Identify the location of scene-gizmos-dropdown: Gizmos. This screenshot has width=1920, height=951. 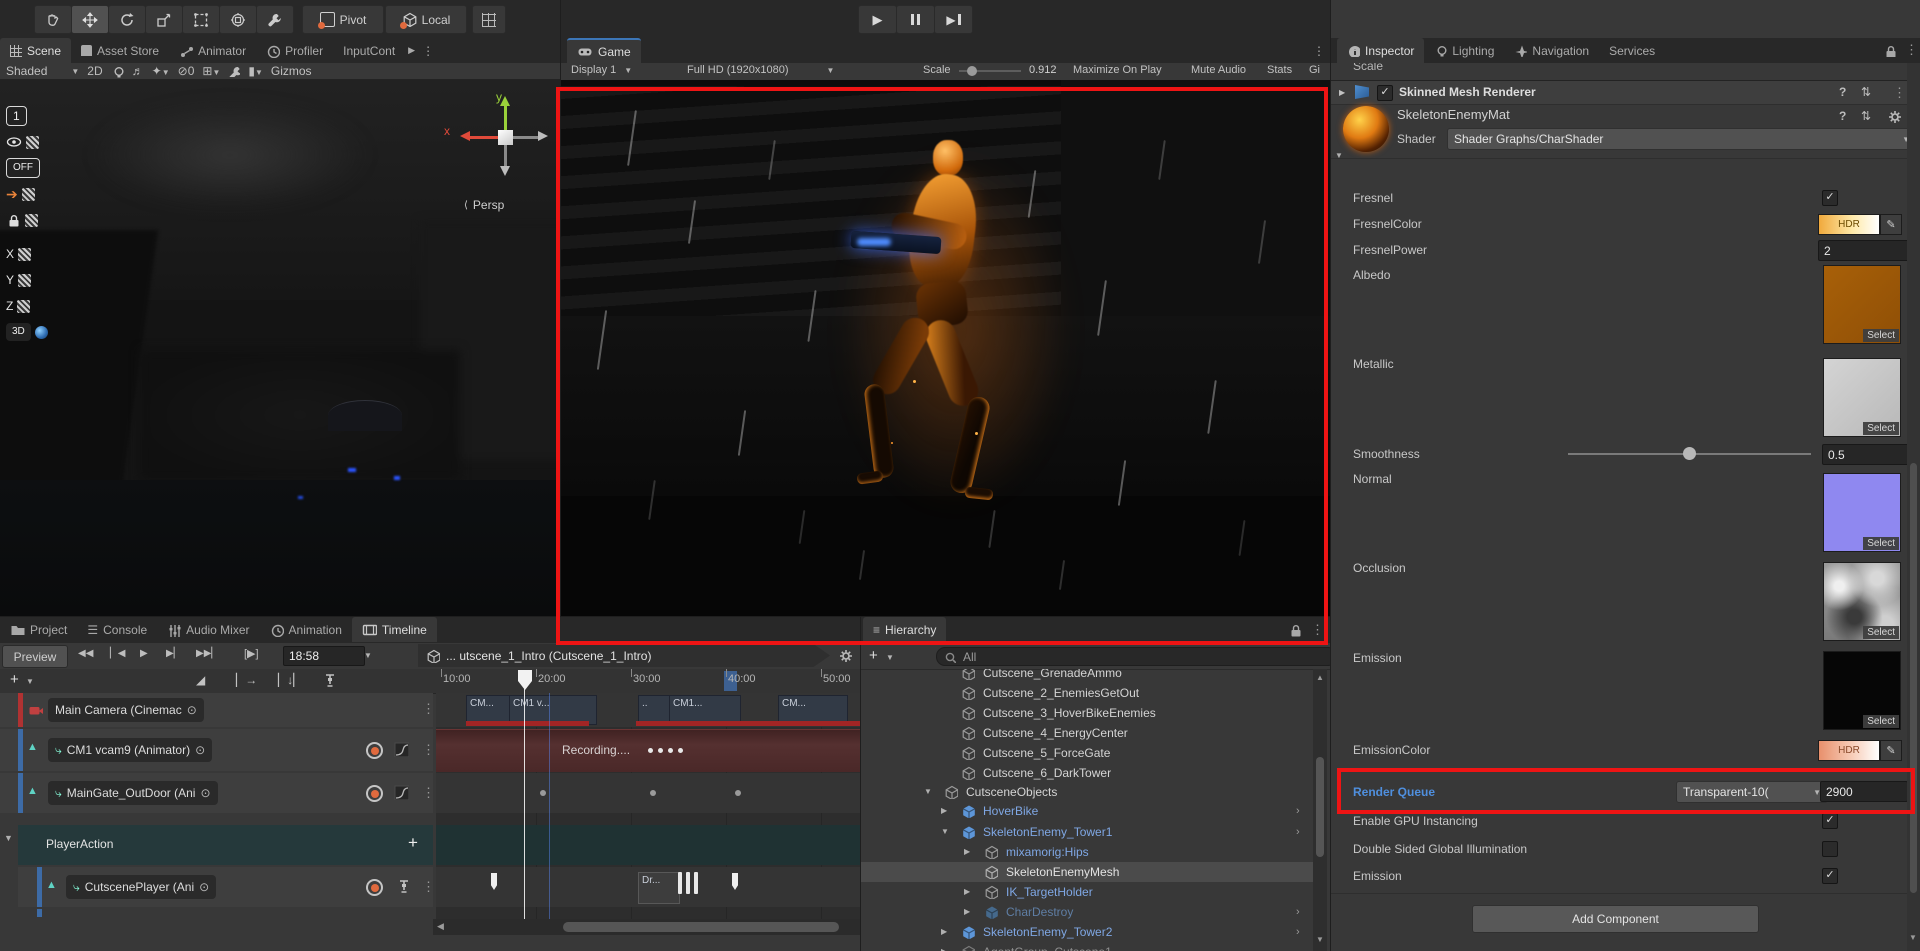
(291, 71).